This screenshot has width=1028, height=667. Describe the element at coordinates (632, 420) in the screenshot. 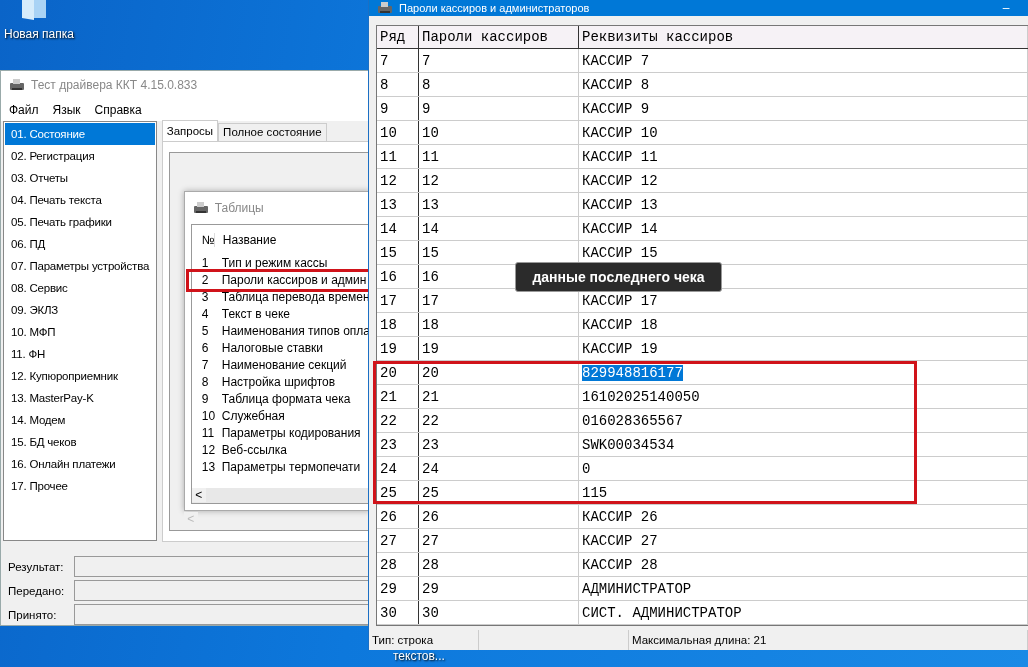

I see `table-cell: 016028365567` at that location.